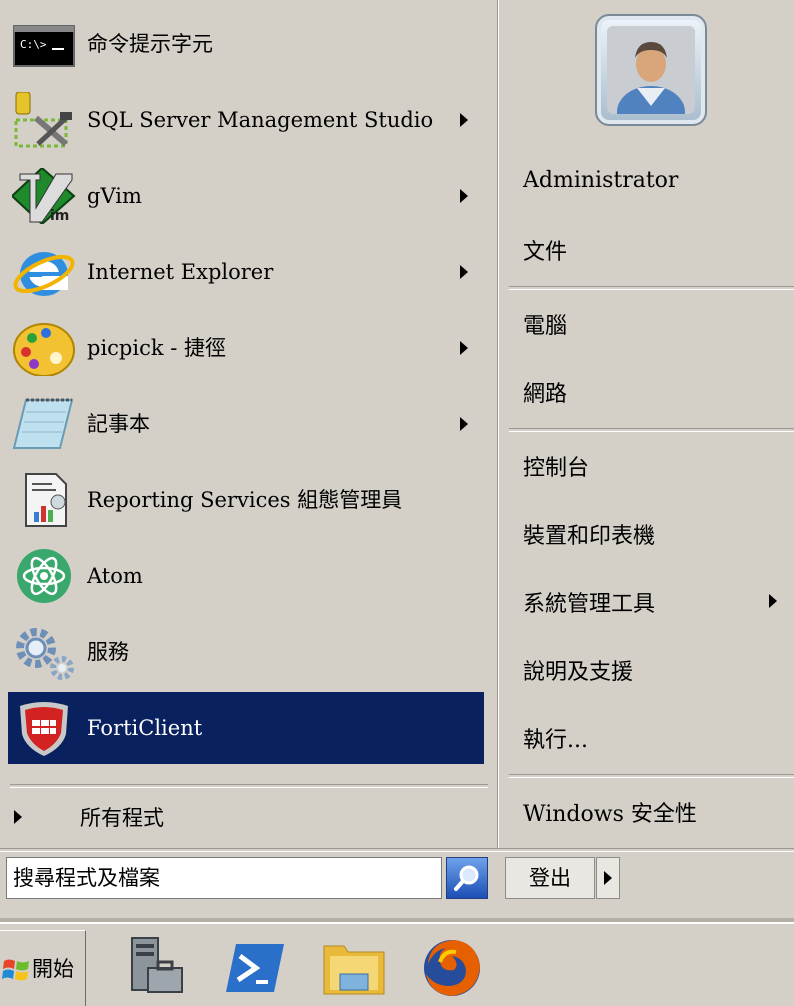  I want to click on program-item-picpick: picpick - 捷徑, so click(246, 348).